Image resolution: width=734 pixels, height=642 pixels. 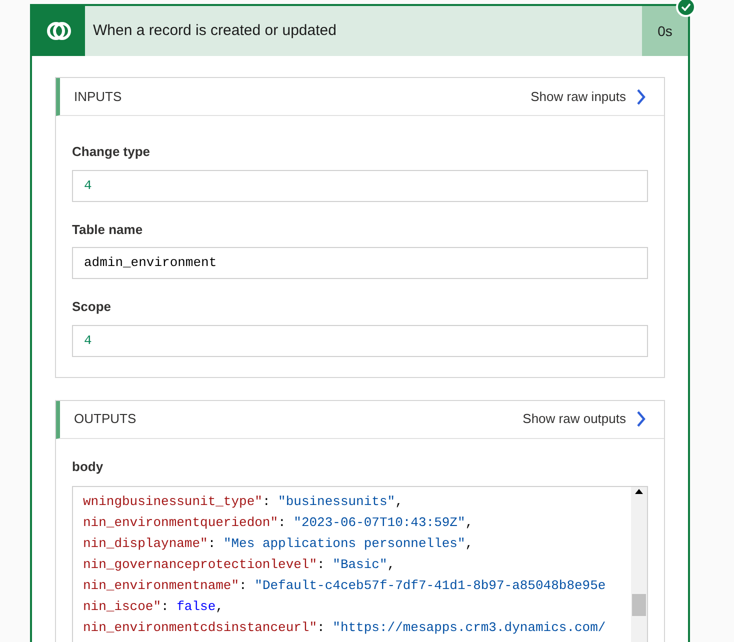 I want to click on section-title: OUTPUTS, so click(x=105, y=419).